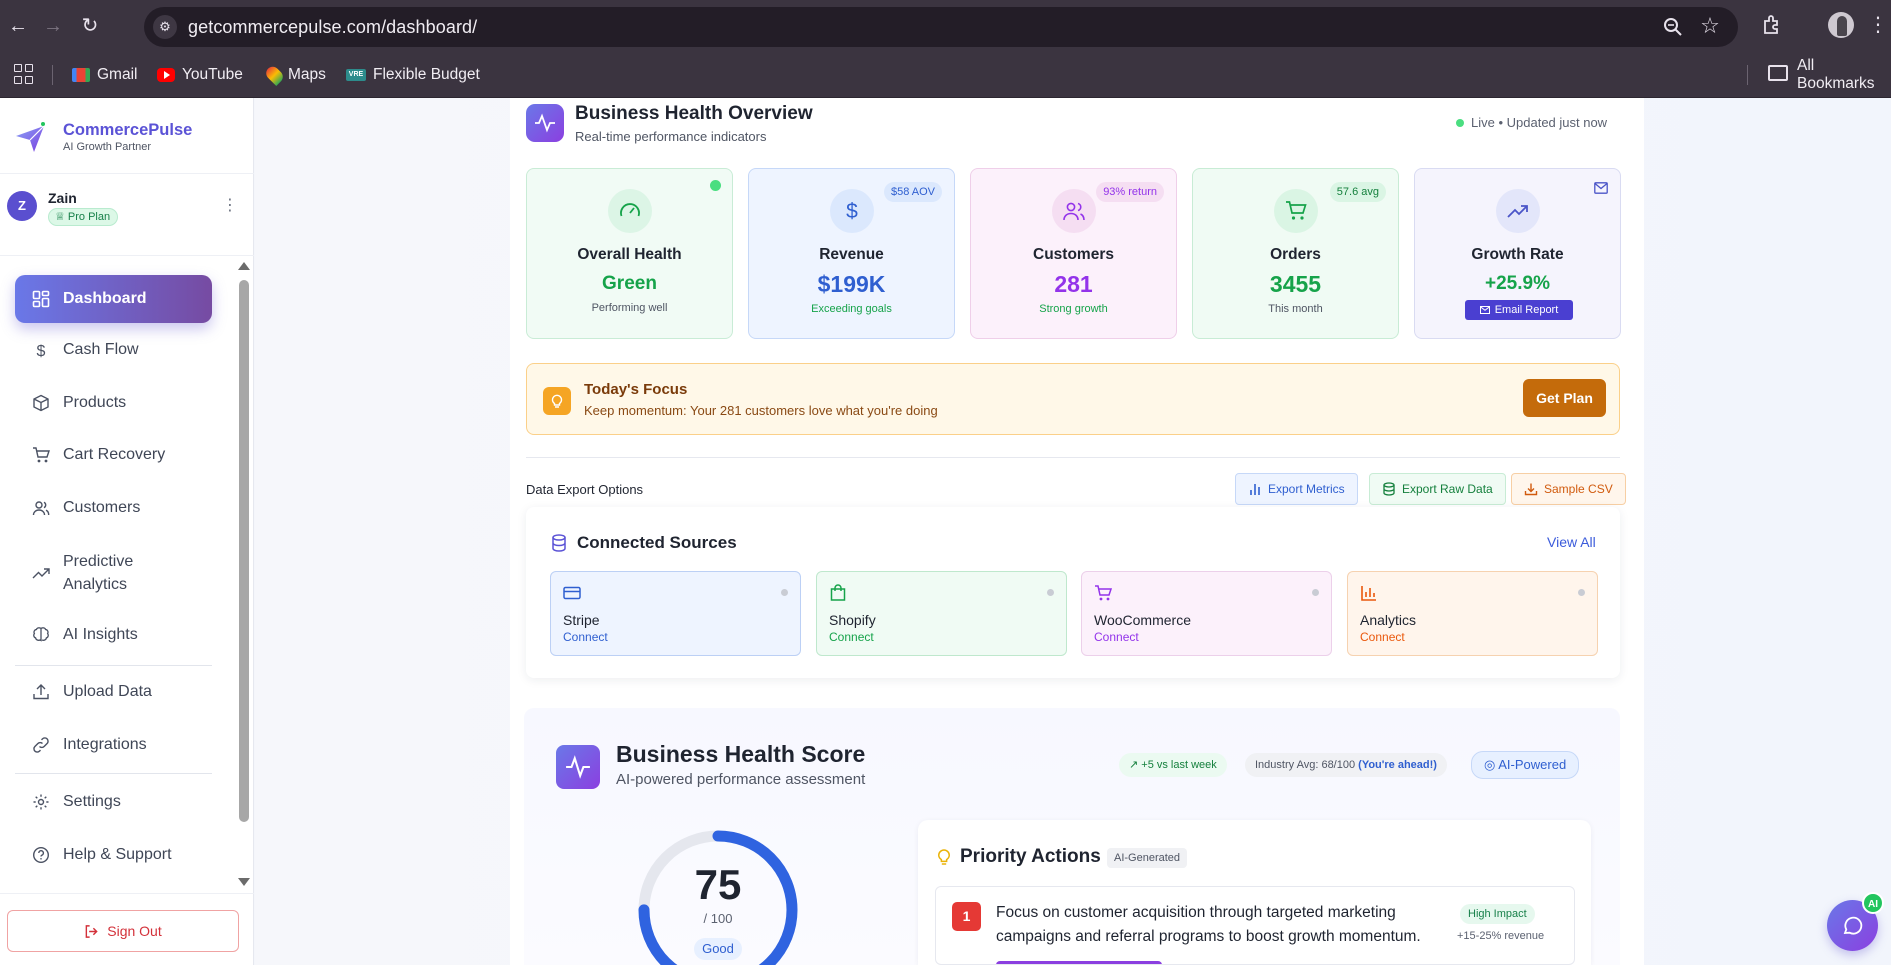 The height and width of the screenshot is (965, 1891). Describe the element at coordinates (1073, 284) in the screenshot. I see `kpi-value: 281` at that location.